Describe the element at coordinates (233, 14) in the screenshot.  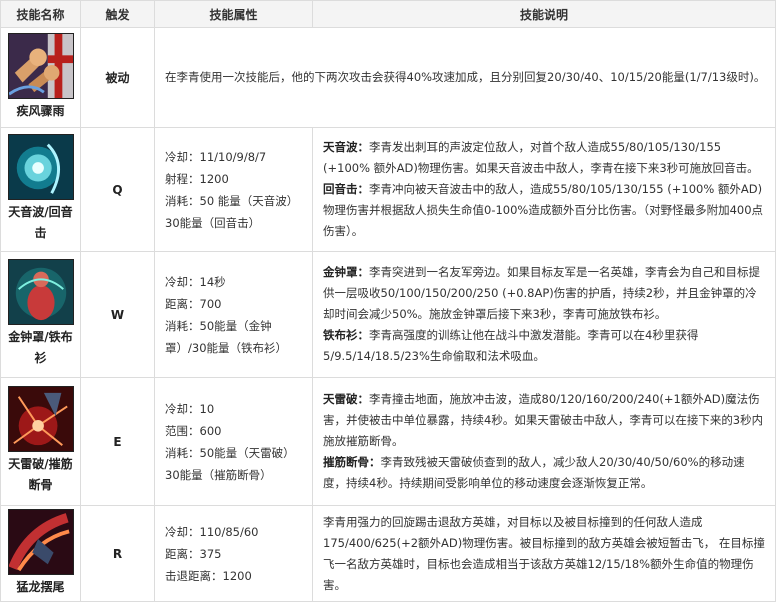
I see `header-attributes: 技能属性` at that location.